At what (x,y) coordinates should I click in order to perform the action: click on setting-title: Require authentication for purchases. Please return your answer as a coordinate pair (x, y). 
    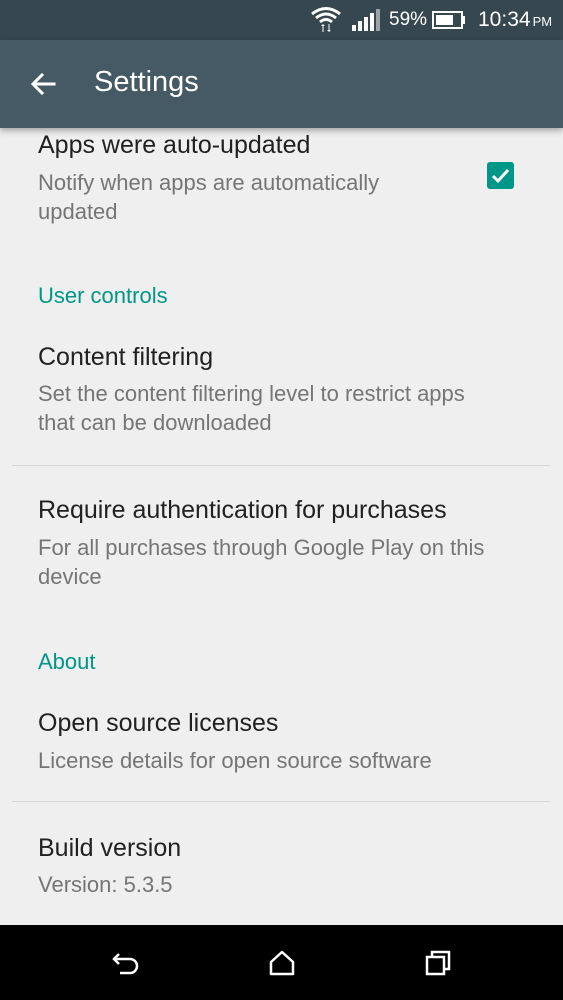
    Looking at the image, I should click on (242, 510).